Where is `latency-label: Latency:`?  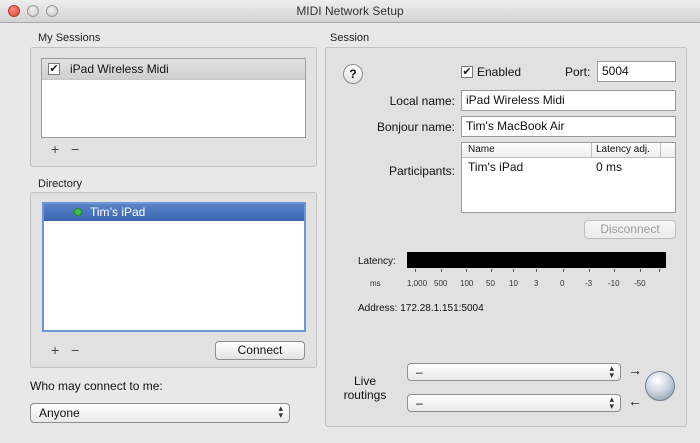 latency-label: Latency: is located at coordinates (377, 261).